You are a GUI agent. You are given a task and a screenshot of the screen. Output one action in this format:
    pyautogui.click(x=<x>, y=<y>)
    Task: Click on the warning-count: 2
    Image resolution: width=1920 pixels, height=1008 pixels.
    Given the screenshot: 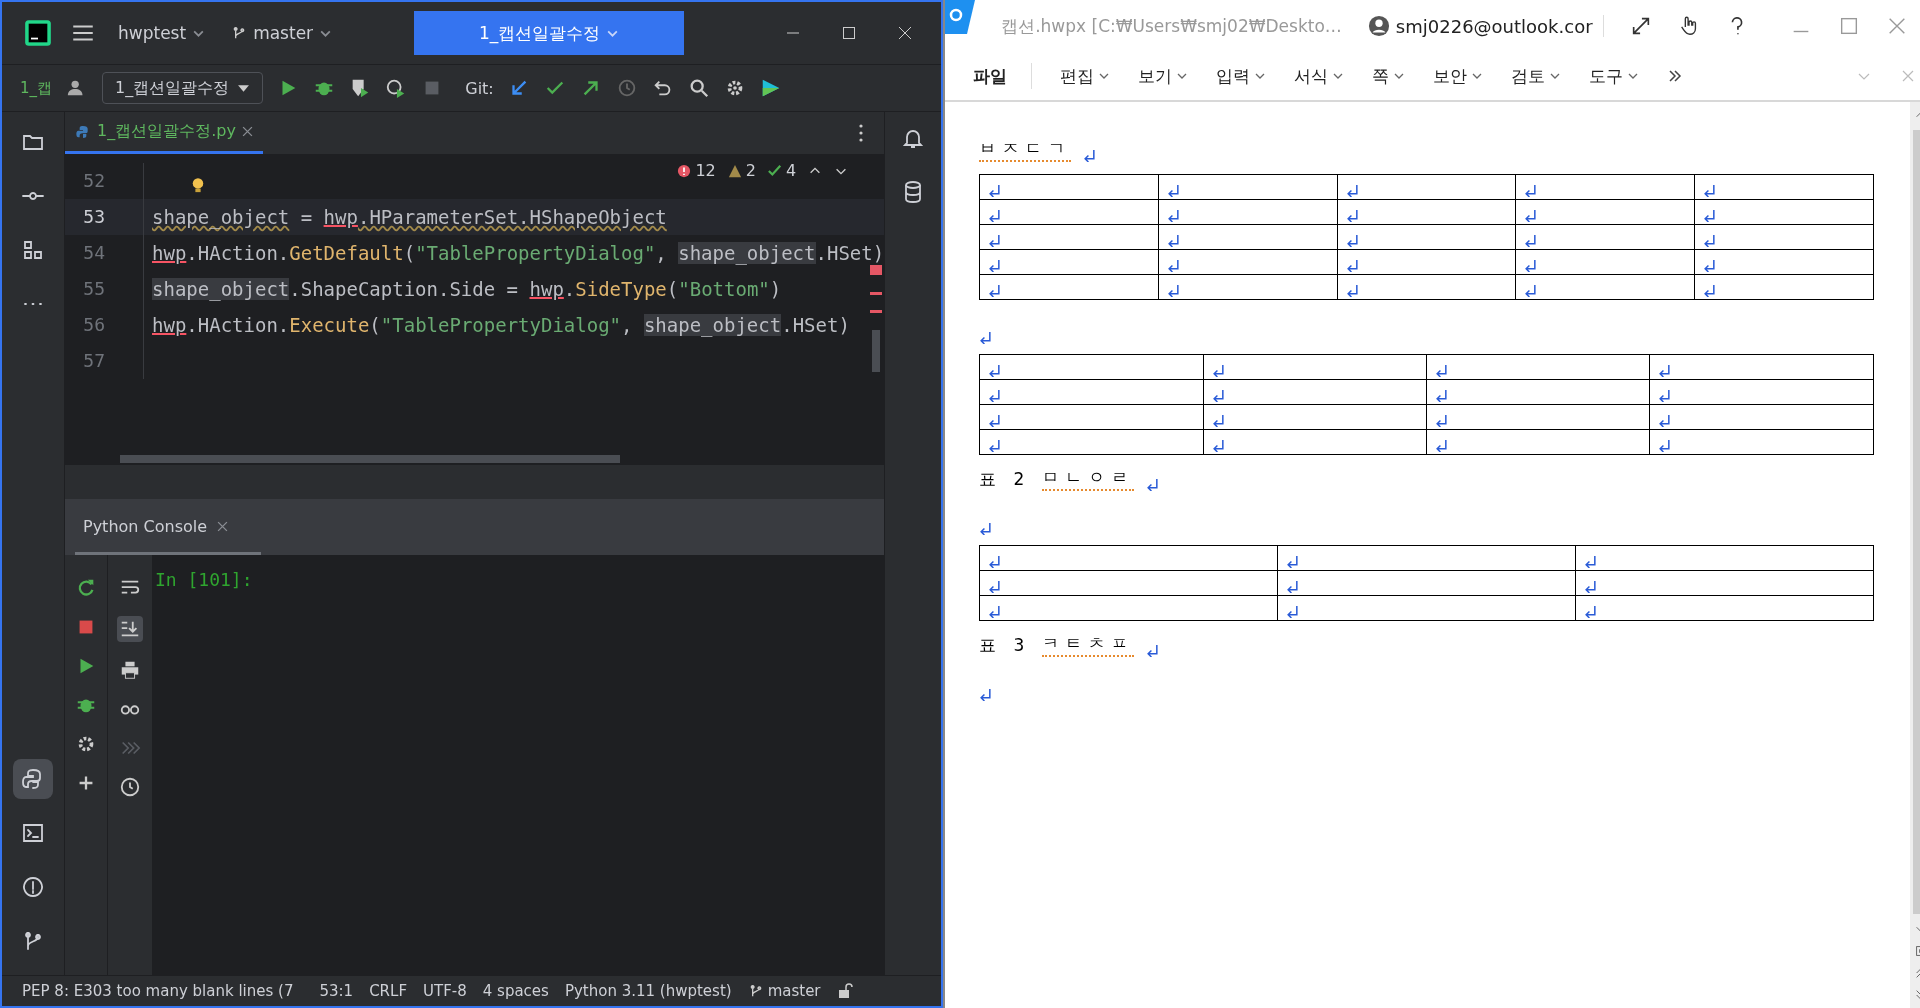 What is the action you would take?
    pyautogui.click(x=741, y=170)
    